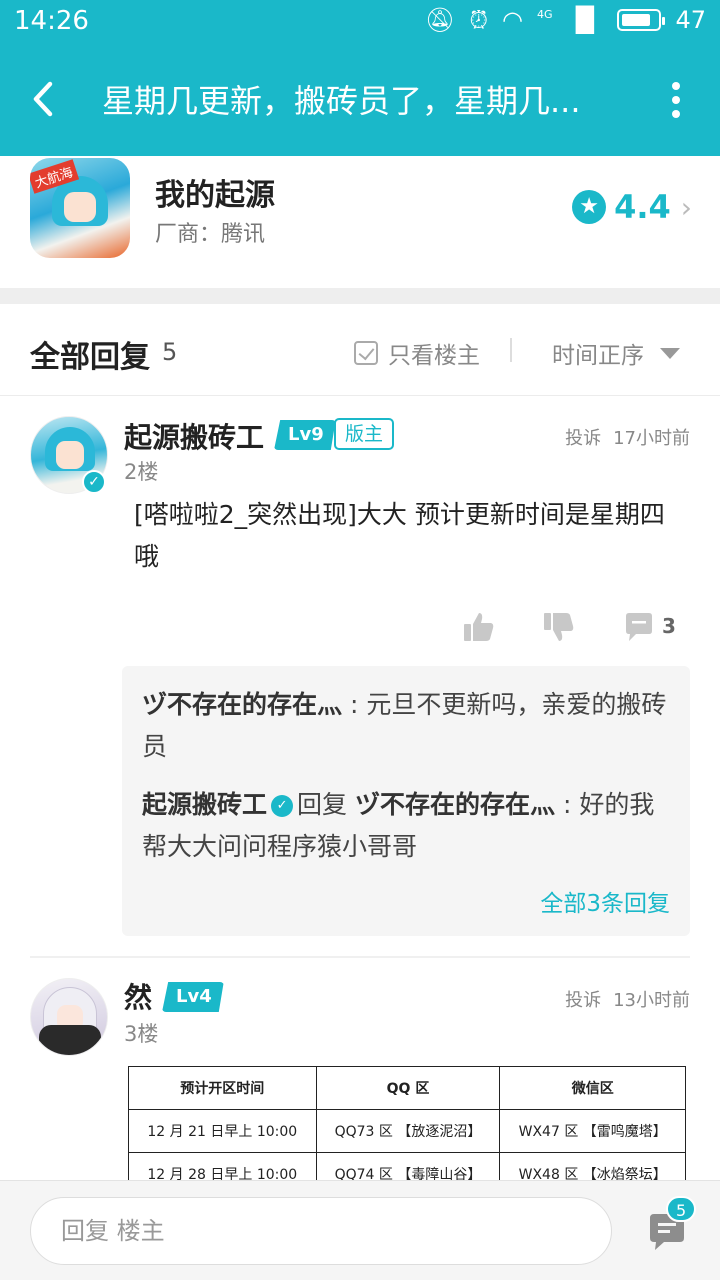 The height and width of the screenshot is (1280, 720). What do you see at coordinates (141, 472) in the screenshot?
I see `floor-number: 2楼` at bounding box center [141, 472].